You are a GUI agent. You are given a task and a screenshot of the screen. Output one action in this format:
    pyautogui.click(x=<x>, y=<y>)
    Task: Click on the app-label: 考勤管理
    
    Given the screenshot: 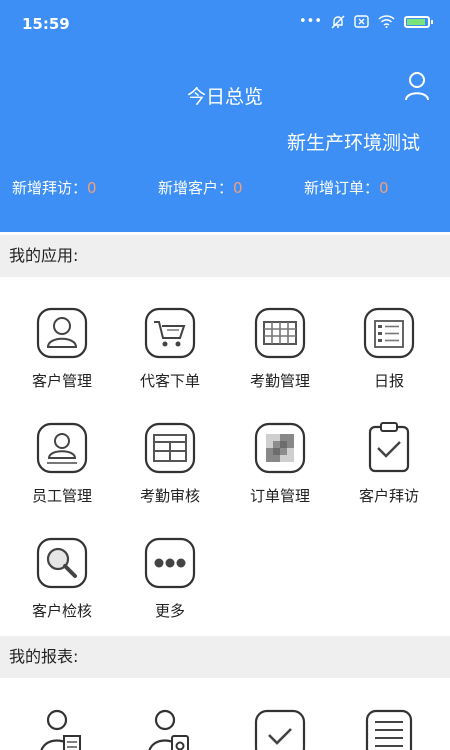 What is the action you would take?
    pyautogui.click(x=279, y=381)
    